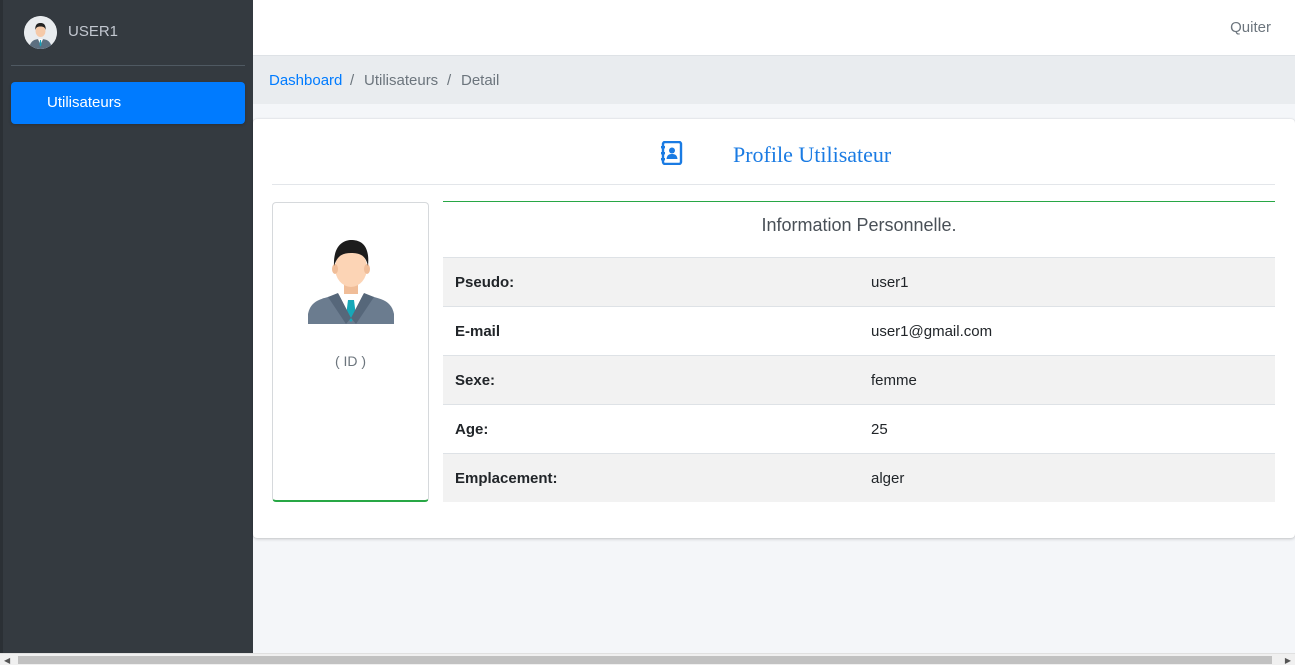 The width and height of the screenshot is (1295, 665). I want to click on address-book-icon, so click(672, 153).